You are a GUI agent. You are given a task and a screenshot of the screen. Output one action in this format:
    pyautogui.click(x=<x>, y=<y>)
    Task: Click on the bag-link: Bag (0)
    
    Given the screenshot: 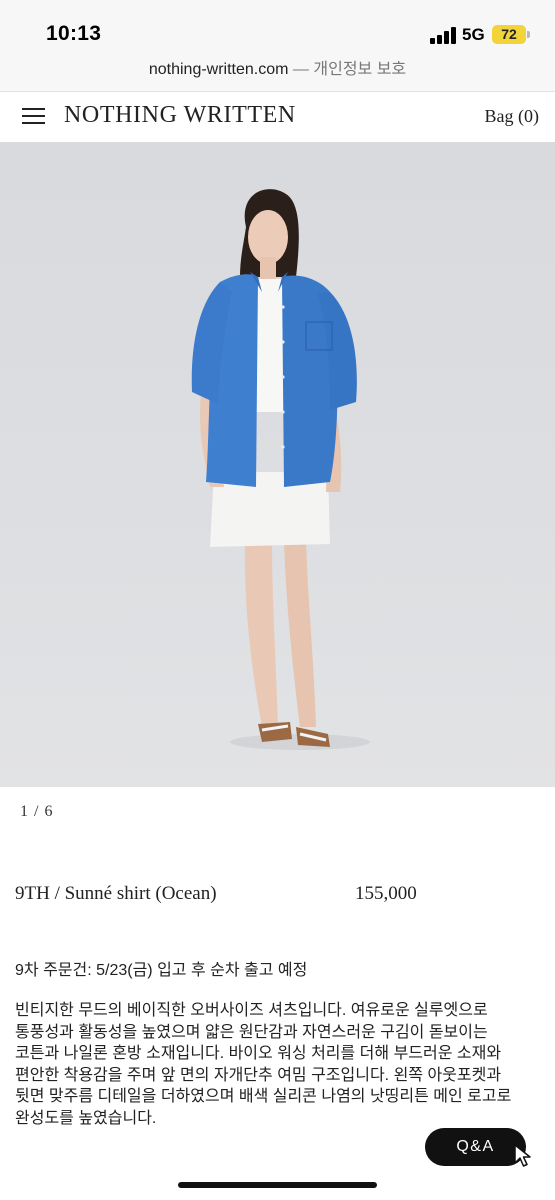 What is the action you would take?
    pyautogui.click(x=512, y=116)
    